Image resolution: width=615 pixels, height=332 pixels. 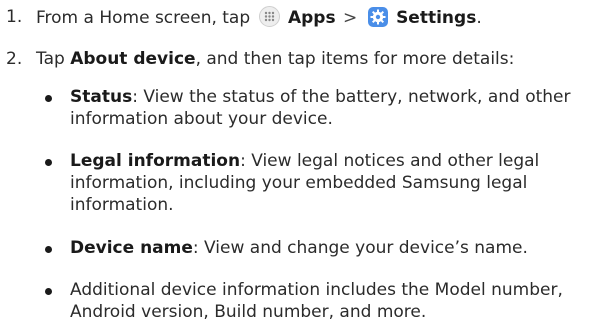 I want to click on step-suffix: ., so click(x=479, y=18).